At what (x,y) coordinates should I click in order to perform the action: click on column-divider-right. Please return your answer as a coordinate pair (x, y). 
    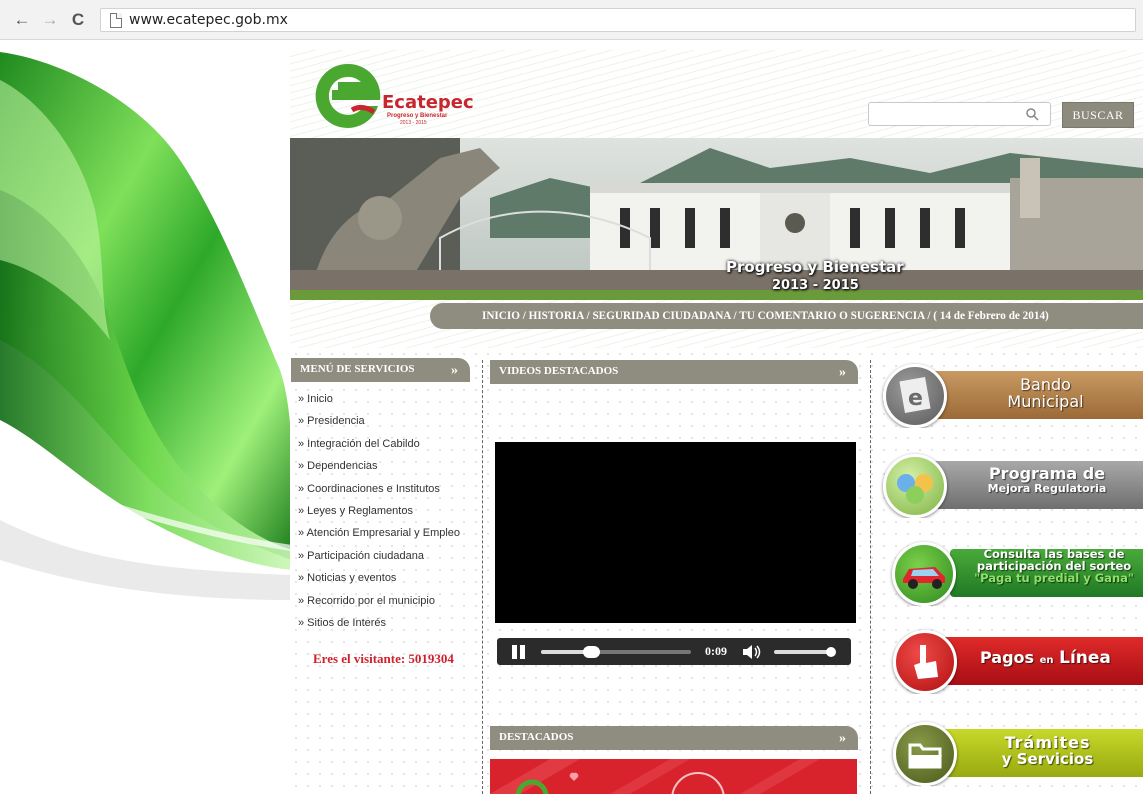
    Looking at the image, I should click on (870, 577).